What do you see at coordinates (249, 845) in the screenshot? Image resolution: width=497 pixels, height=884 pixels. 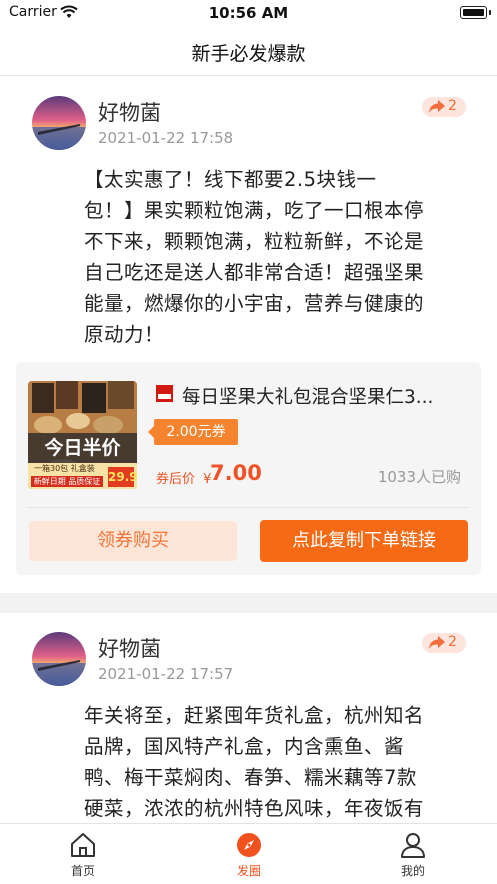 I see `compass-icon` at bounding box center [249, 845].